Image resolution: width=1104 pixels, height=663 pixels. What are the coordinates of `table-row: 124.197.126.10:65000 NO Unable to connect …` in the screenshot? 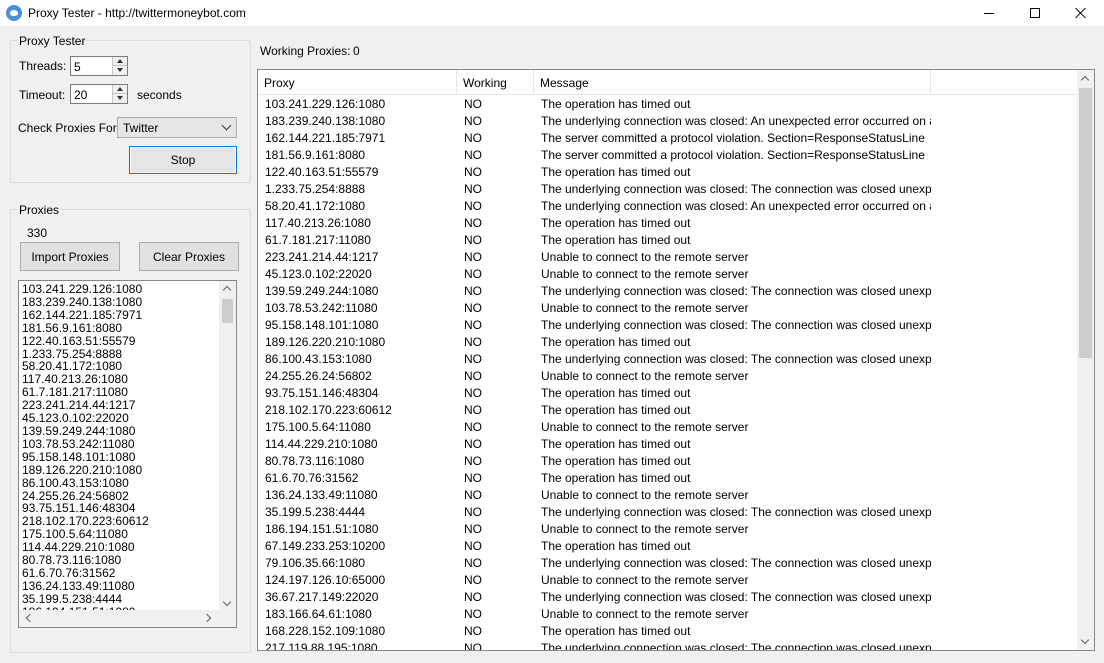 It's located at (668, 580).